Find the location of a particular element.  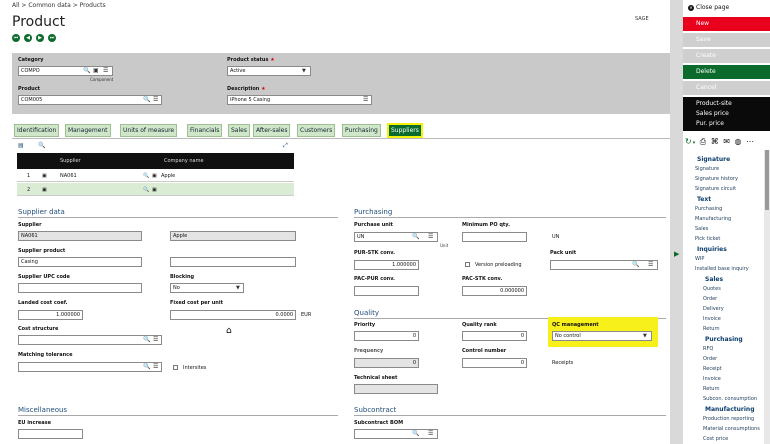

link-pur-price: Pur. price is located at coordinates (710, 123).